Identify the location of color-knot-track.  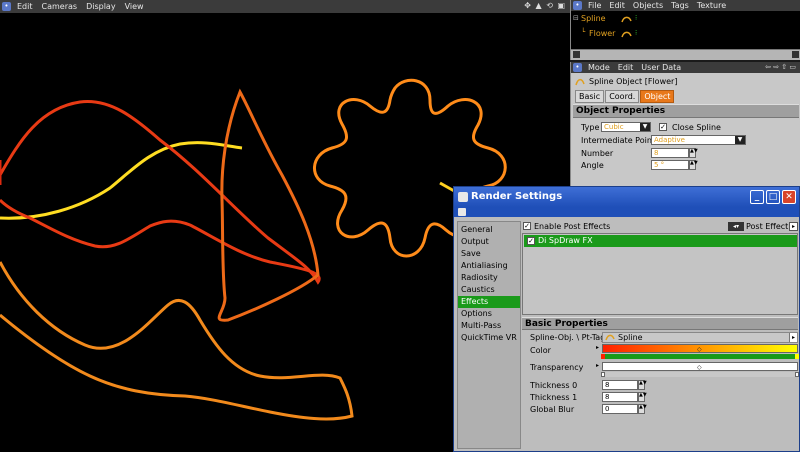
(700, 356).